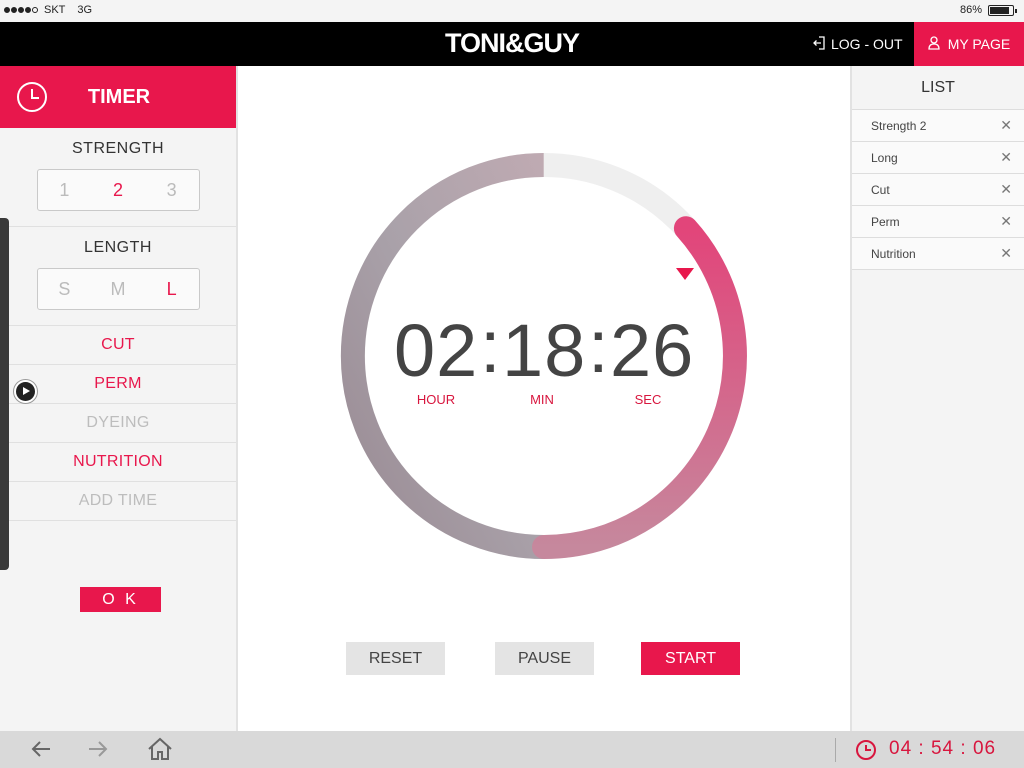  What do you see at coordinates (835, 750) in the screenshot?
I see `toolbar-divider` at bounding box center [835, 750].